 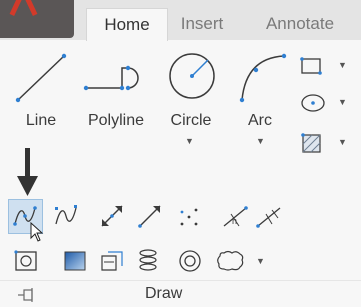 I want to click on line-tool-button: Line, so click(x=41, y=104).